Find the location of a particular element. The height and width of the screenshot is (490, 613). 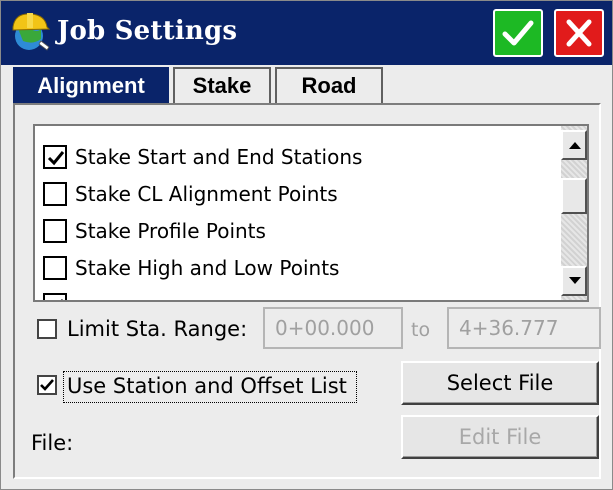

tab-alignment: Alignment is located at coordinates (91, 85).